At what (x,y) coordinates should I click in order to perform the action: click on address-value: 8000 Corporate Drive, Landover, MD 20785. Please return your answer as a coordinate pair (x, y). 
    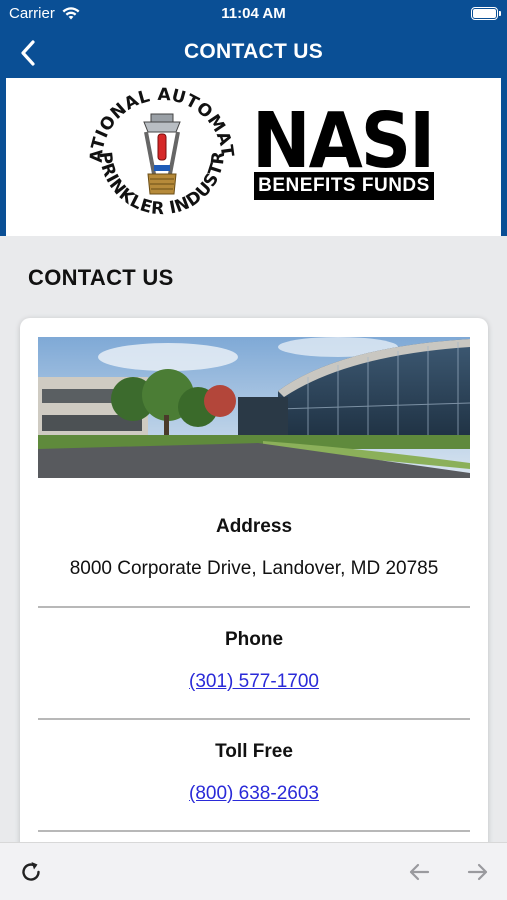
    Looking at the image, I should click on (254, 568).